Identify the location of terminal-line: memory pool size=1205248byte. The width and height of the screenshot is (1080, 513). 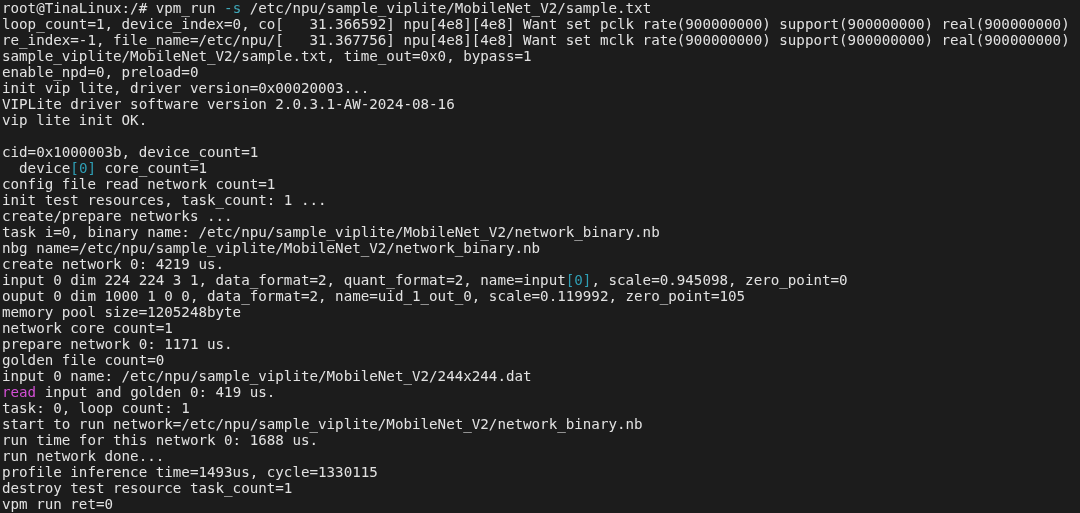
(122, 312).